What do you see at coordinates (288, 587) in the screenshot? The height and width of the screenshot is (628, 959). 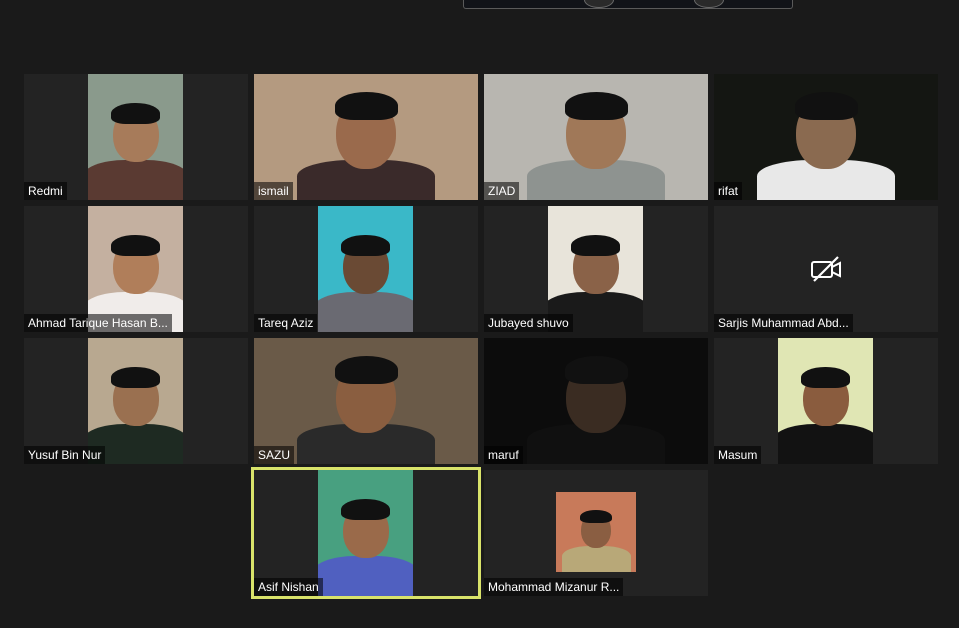 I see `participant-name: Asif Nishan` at bounding box center [288, 587].